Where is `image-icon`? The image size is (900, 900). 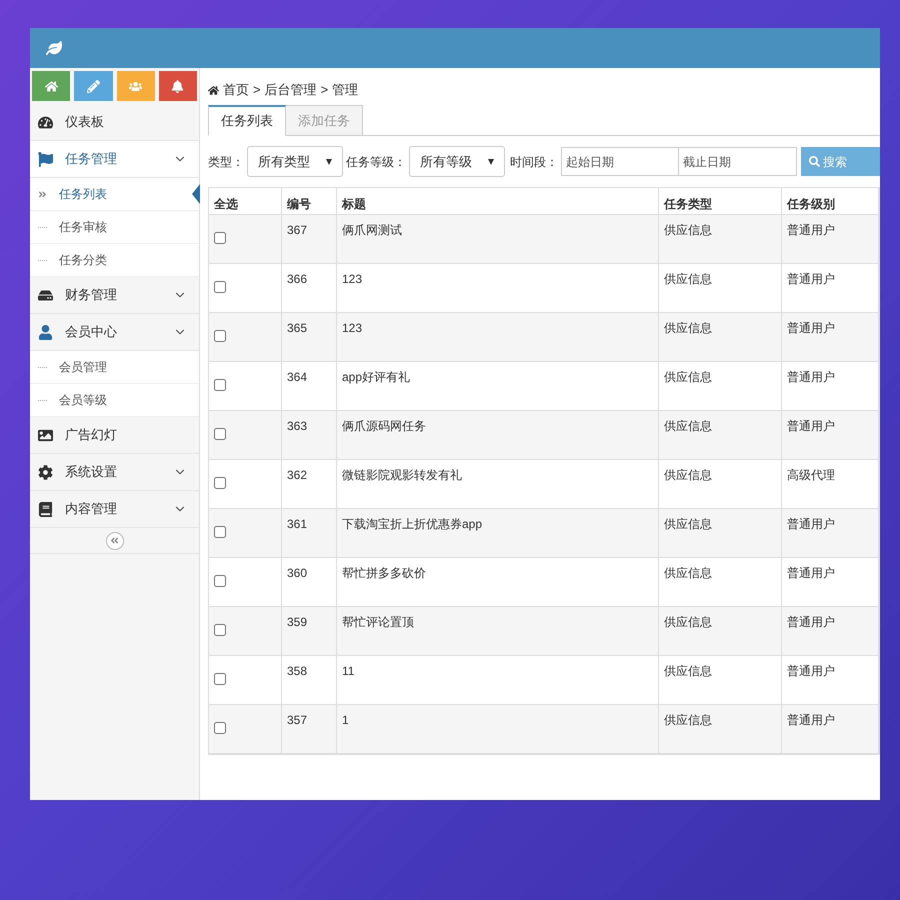 image-icon is located at coordinates (45, 435).